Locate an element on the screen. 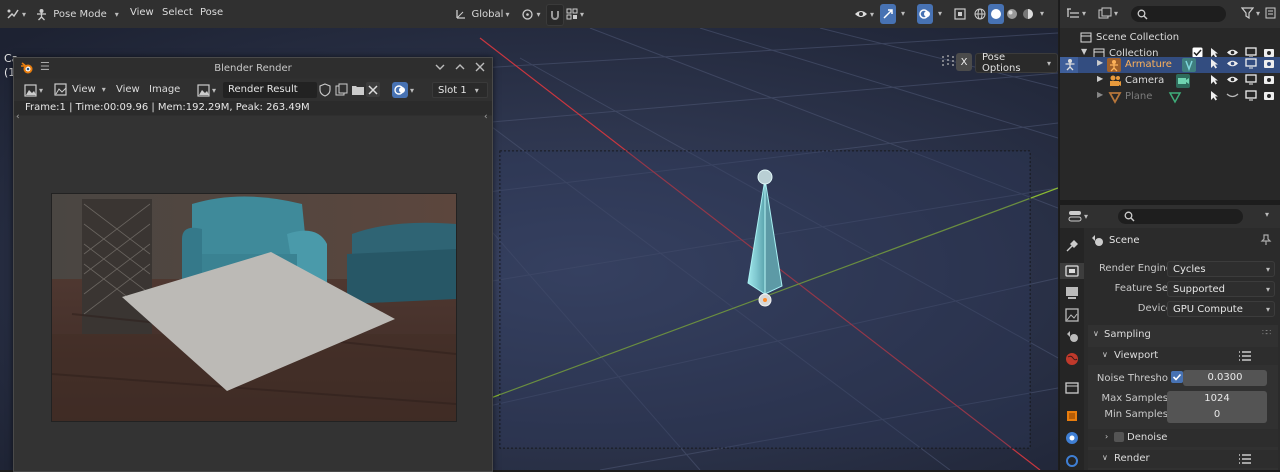 This screenshot has width=1280, height=472. options-dropdown: ▾ is located at coordinates (1267, 214).